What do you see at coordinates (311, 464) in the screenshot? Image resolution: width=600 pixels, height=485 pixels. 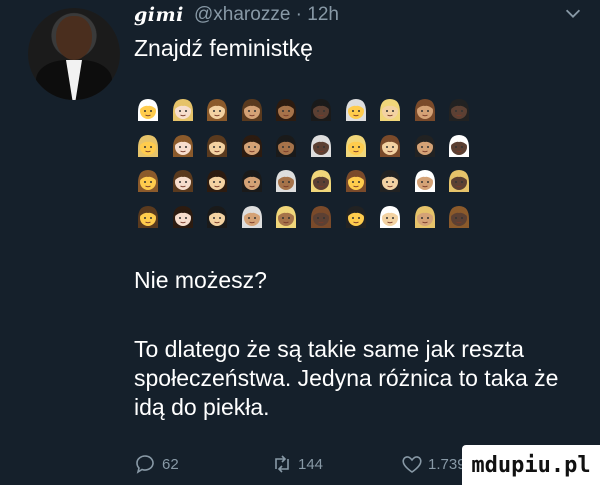 I see `retweet-count: 144` at bounding box center [311, 464].